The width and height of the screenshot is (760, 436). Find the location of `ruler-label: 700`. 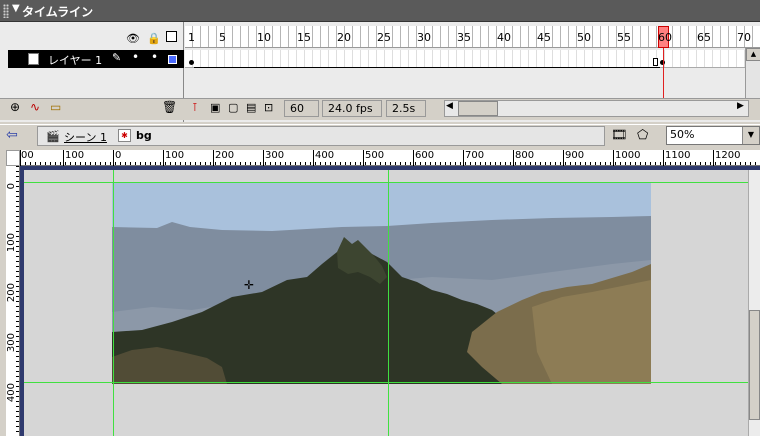

ruler-label: 700 is located at coordinates (475, 155).